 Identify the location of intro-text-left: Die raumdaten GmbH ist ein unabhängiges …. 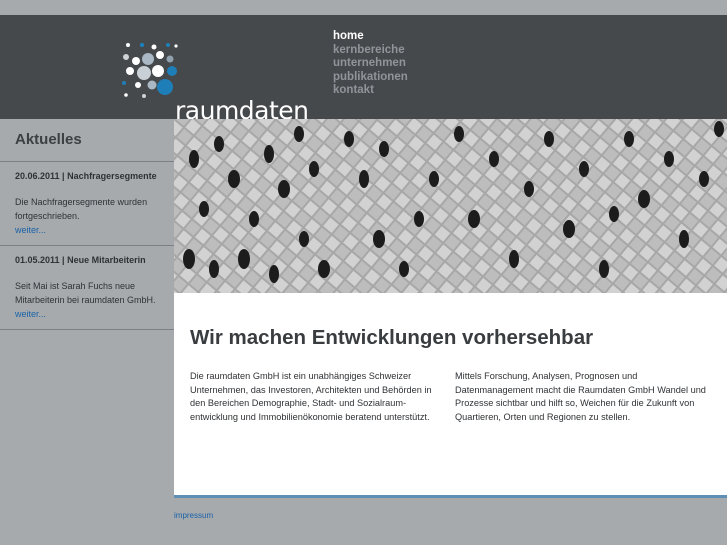
(311, 396).